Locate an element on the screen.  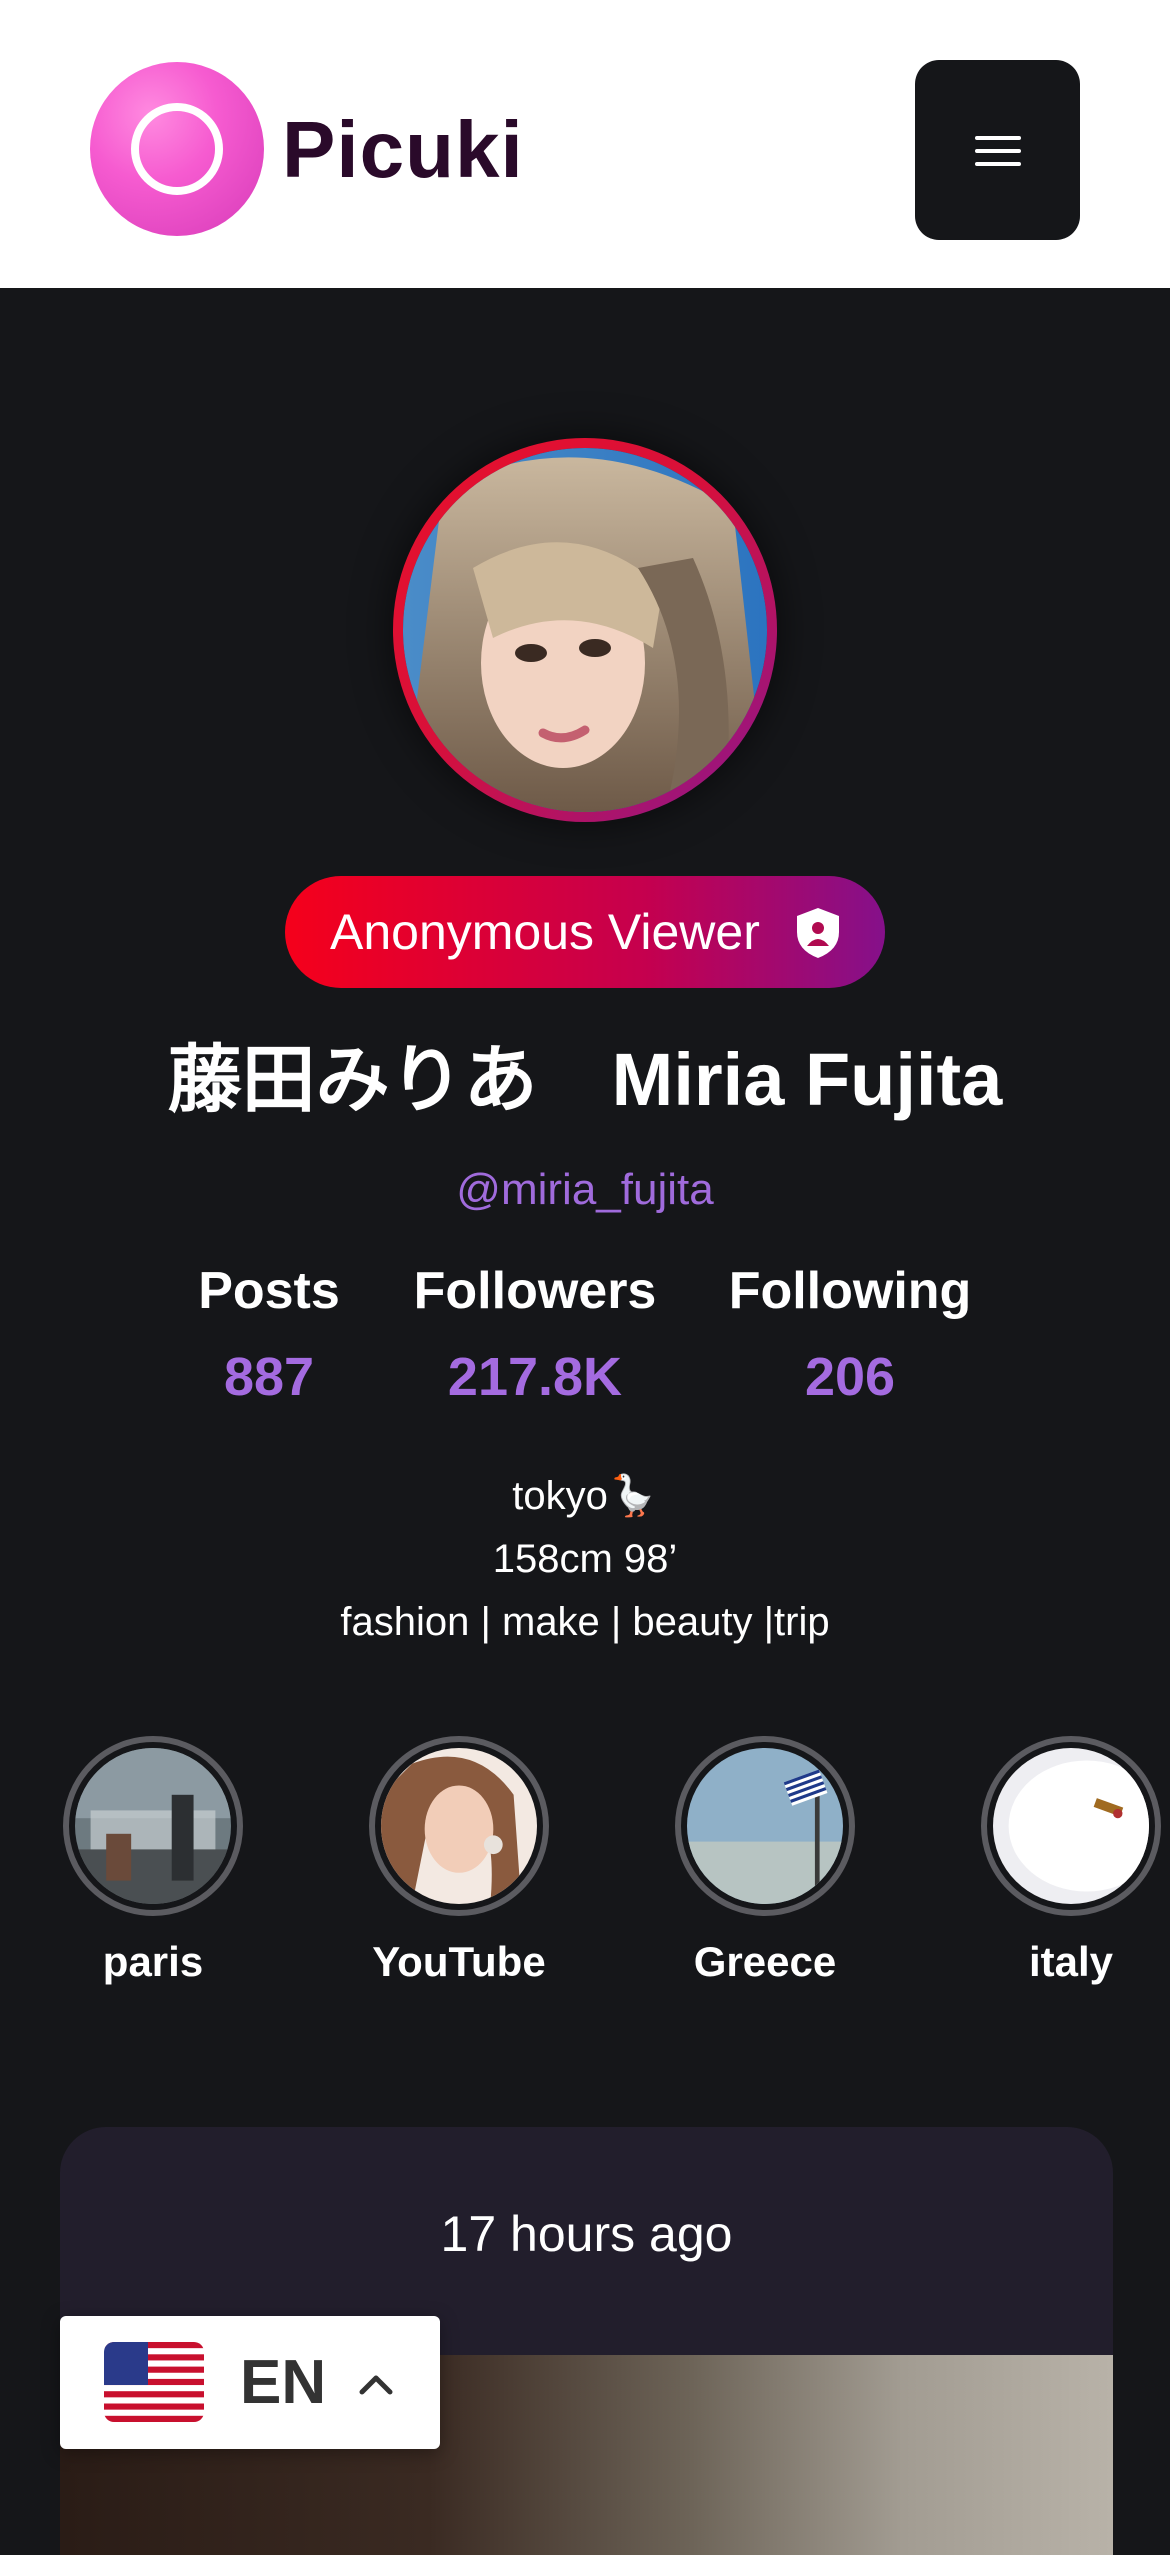
highlight-label: YouTube is located at coordinates (459, 1961).